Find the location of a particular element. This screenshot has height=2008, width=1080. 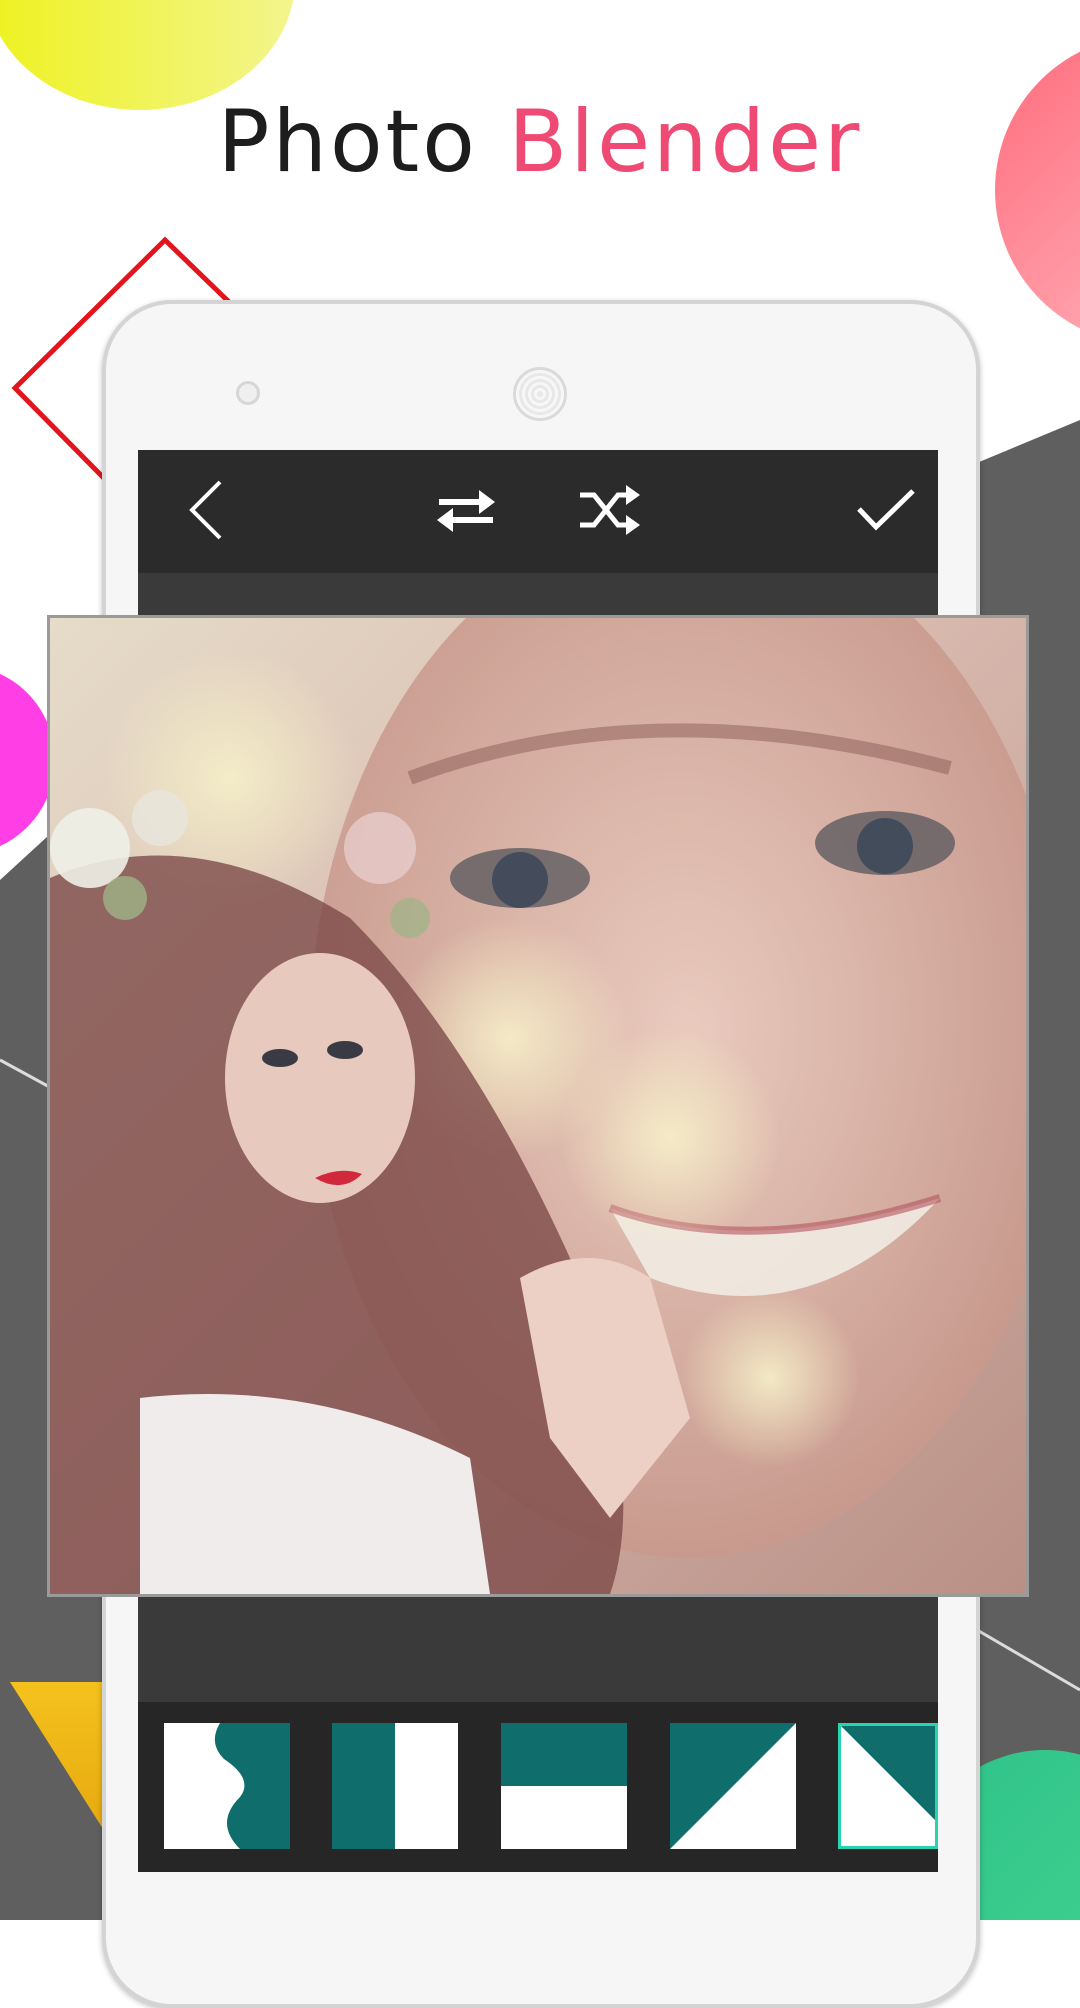

back-button is located at coordinates (206, 510).